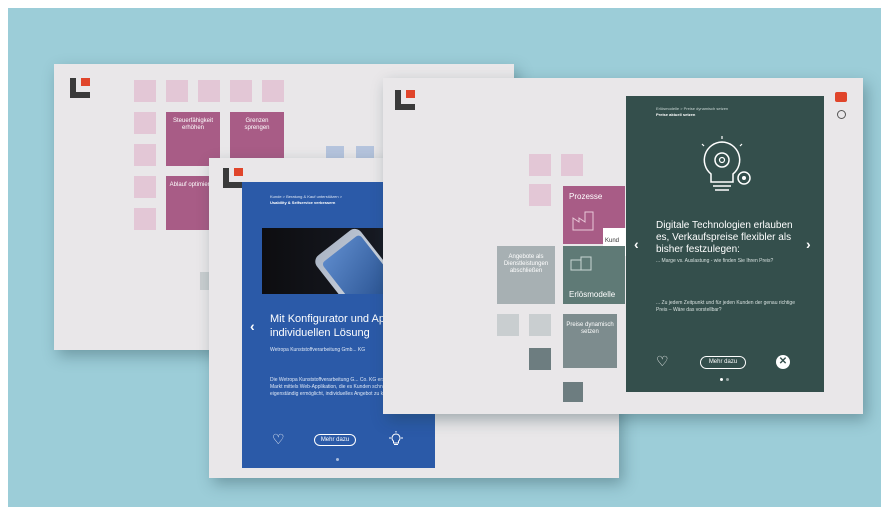 The height and width of the screenshot is (515, 889). I want to click on tile-erloesmodelle: Erlösmodelle, so click(594, 275).